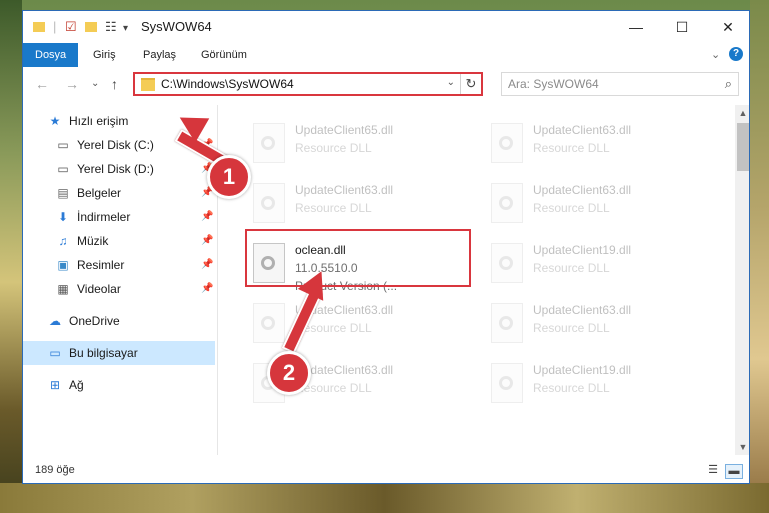 The image size is (769, 513). I want to click on chevron-down-icon: ▾, so click(125, 29).